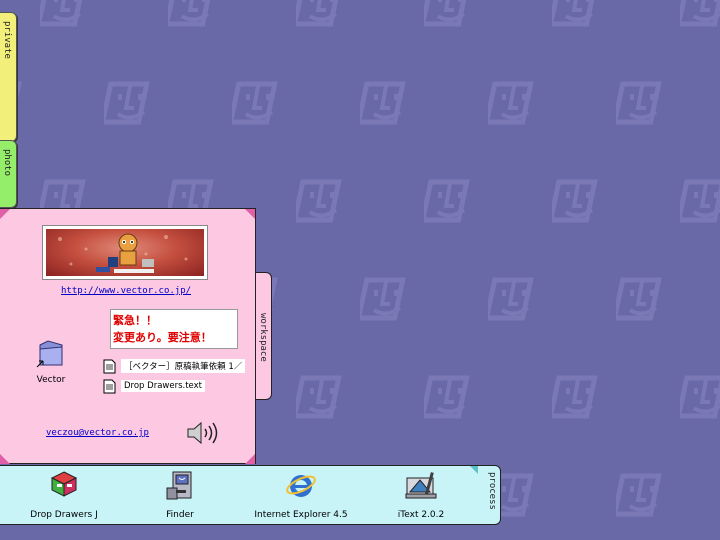 This screenshot has width=720, height=540. What do you see at coordinates (97, 433) in the screenshot?
I see `email-link: veczou@vector.co.jp` at bounding box center [97, 433].